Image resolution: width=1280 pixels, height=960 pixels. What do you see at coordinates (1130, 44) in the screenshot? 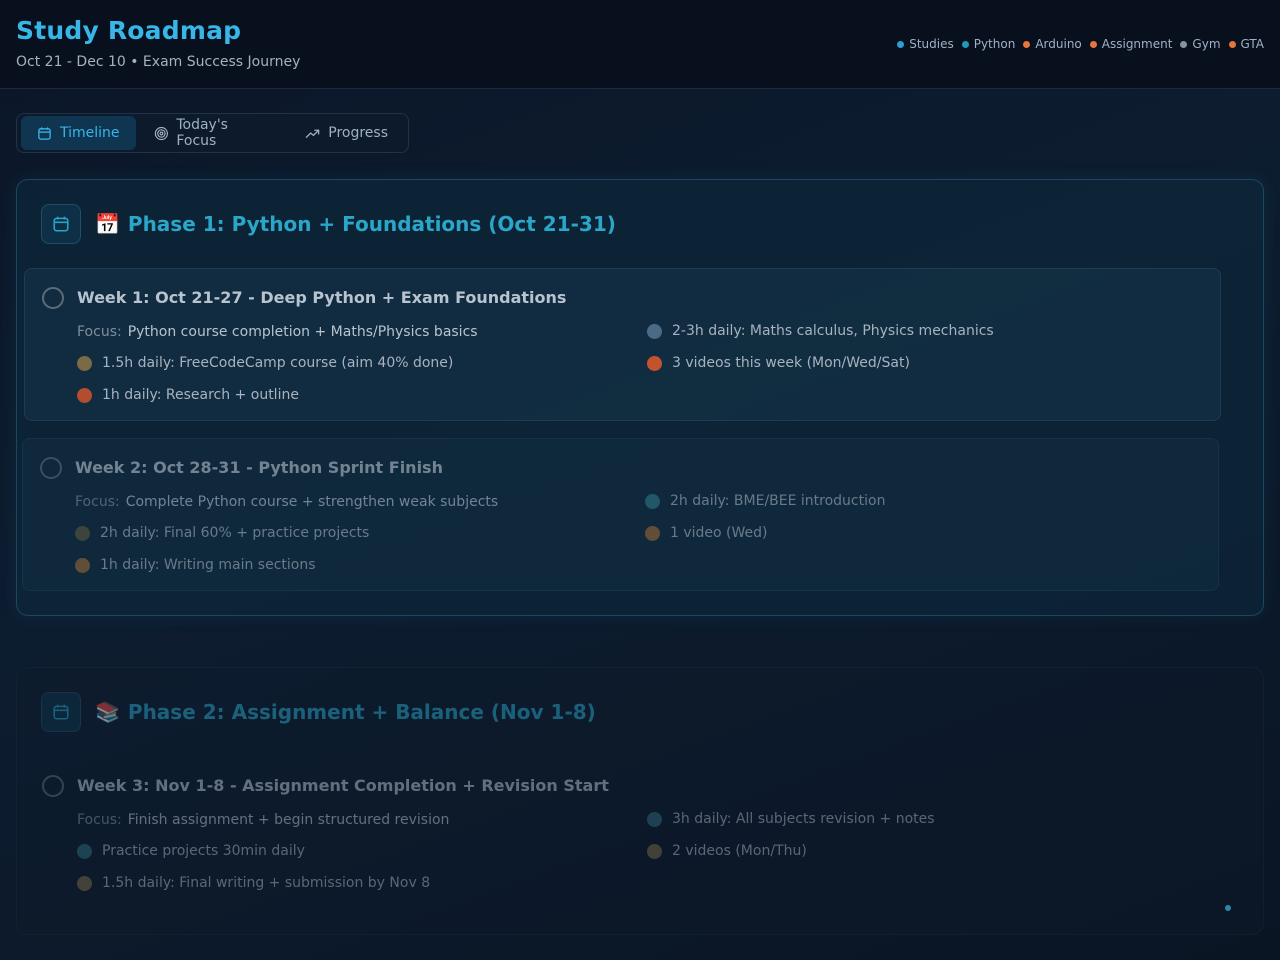
I see `legend-item-assignment: Assignment` at bounding box center [1130, 44].